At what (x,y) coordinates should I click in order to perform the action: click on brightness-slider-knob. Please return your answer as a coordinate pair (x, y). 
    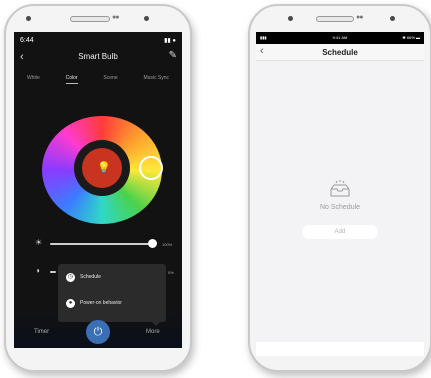
    Looking at the image, I should click on (152, 243).